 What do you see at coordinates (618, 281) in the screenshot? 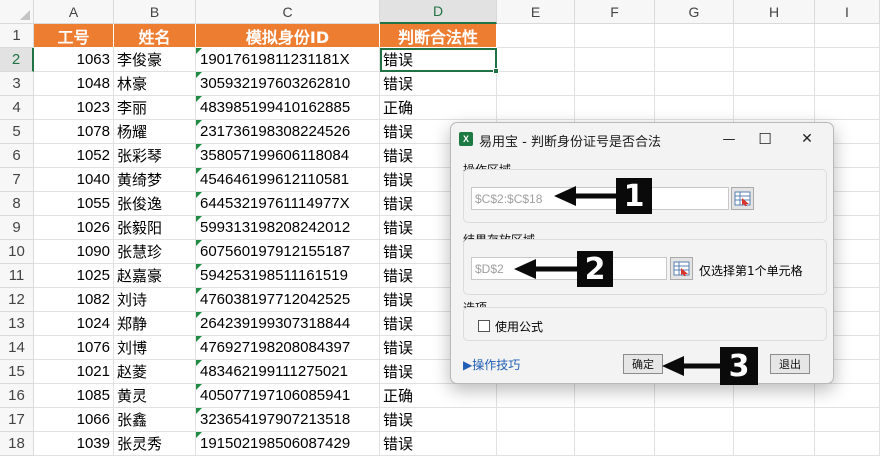
I see `callout-arrows` at bounding box center [618, 281].